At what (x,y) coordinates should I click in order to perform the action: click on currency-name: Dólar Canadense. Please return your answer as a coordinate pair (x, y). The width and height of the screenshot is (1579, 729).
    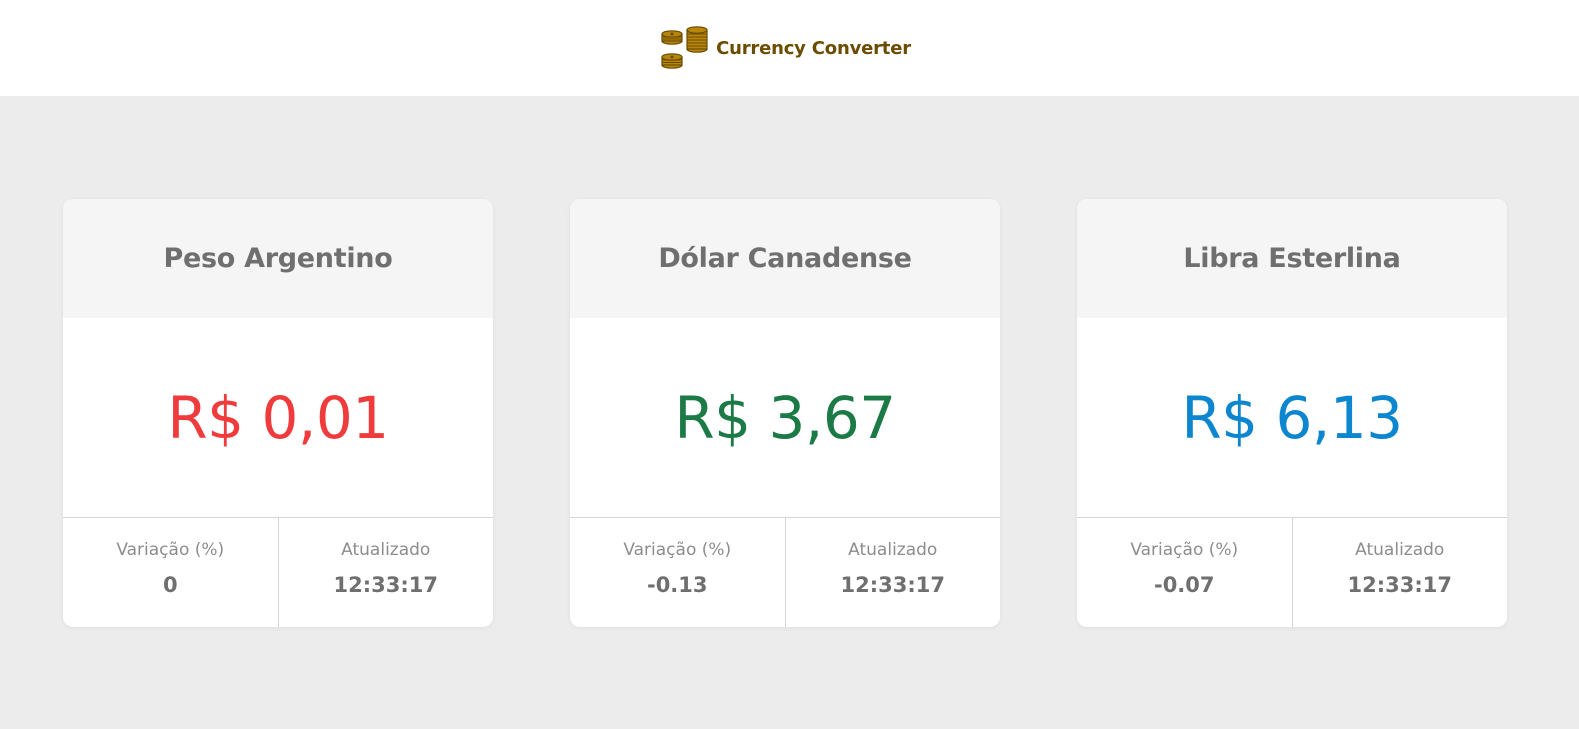
    Looking at the image, I should click on (785, 258).